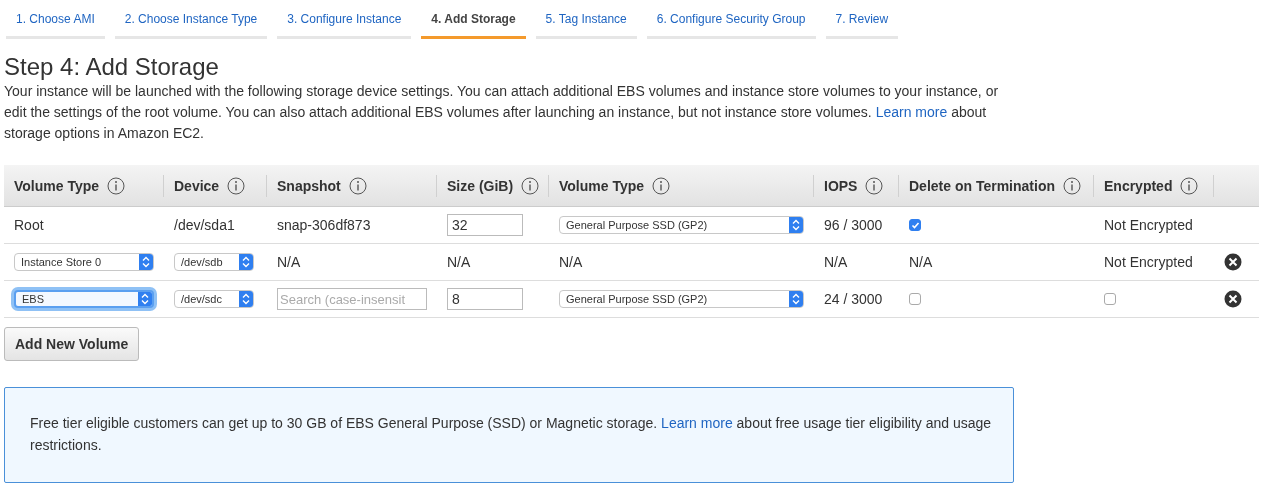  What do you see at coordinates (841, 185) in the screenshot?
I see `column-header: IOPS` at bounding box center [841, 185].